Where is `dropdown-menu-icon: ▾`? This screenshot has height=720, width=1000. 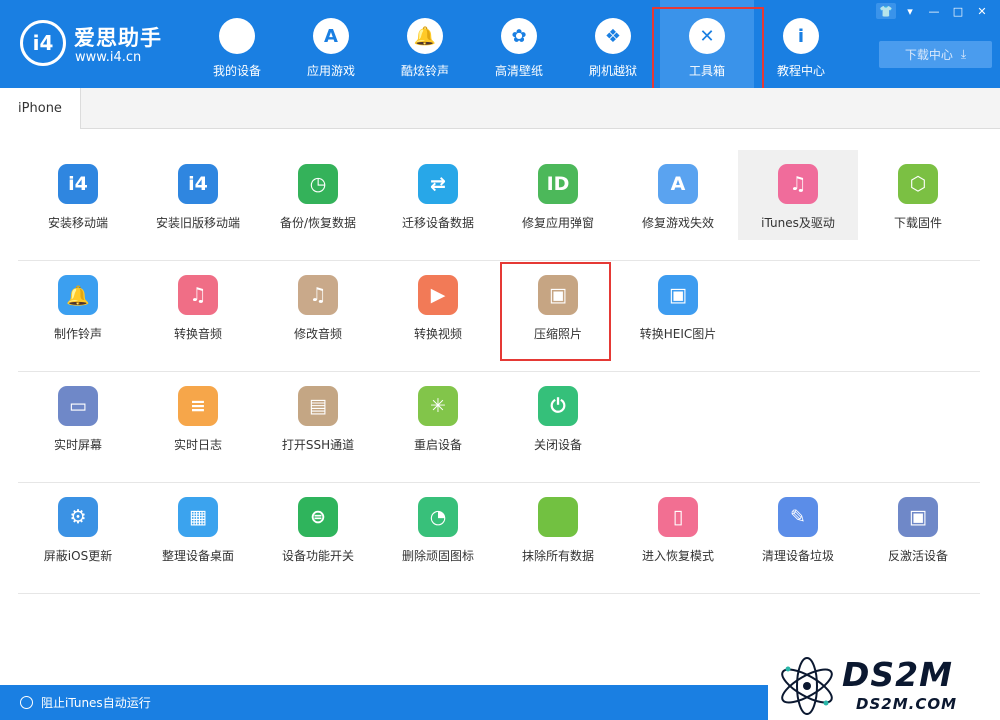
dropdown-menu-icon: ▾ is located at coordinates (910, 11).